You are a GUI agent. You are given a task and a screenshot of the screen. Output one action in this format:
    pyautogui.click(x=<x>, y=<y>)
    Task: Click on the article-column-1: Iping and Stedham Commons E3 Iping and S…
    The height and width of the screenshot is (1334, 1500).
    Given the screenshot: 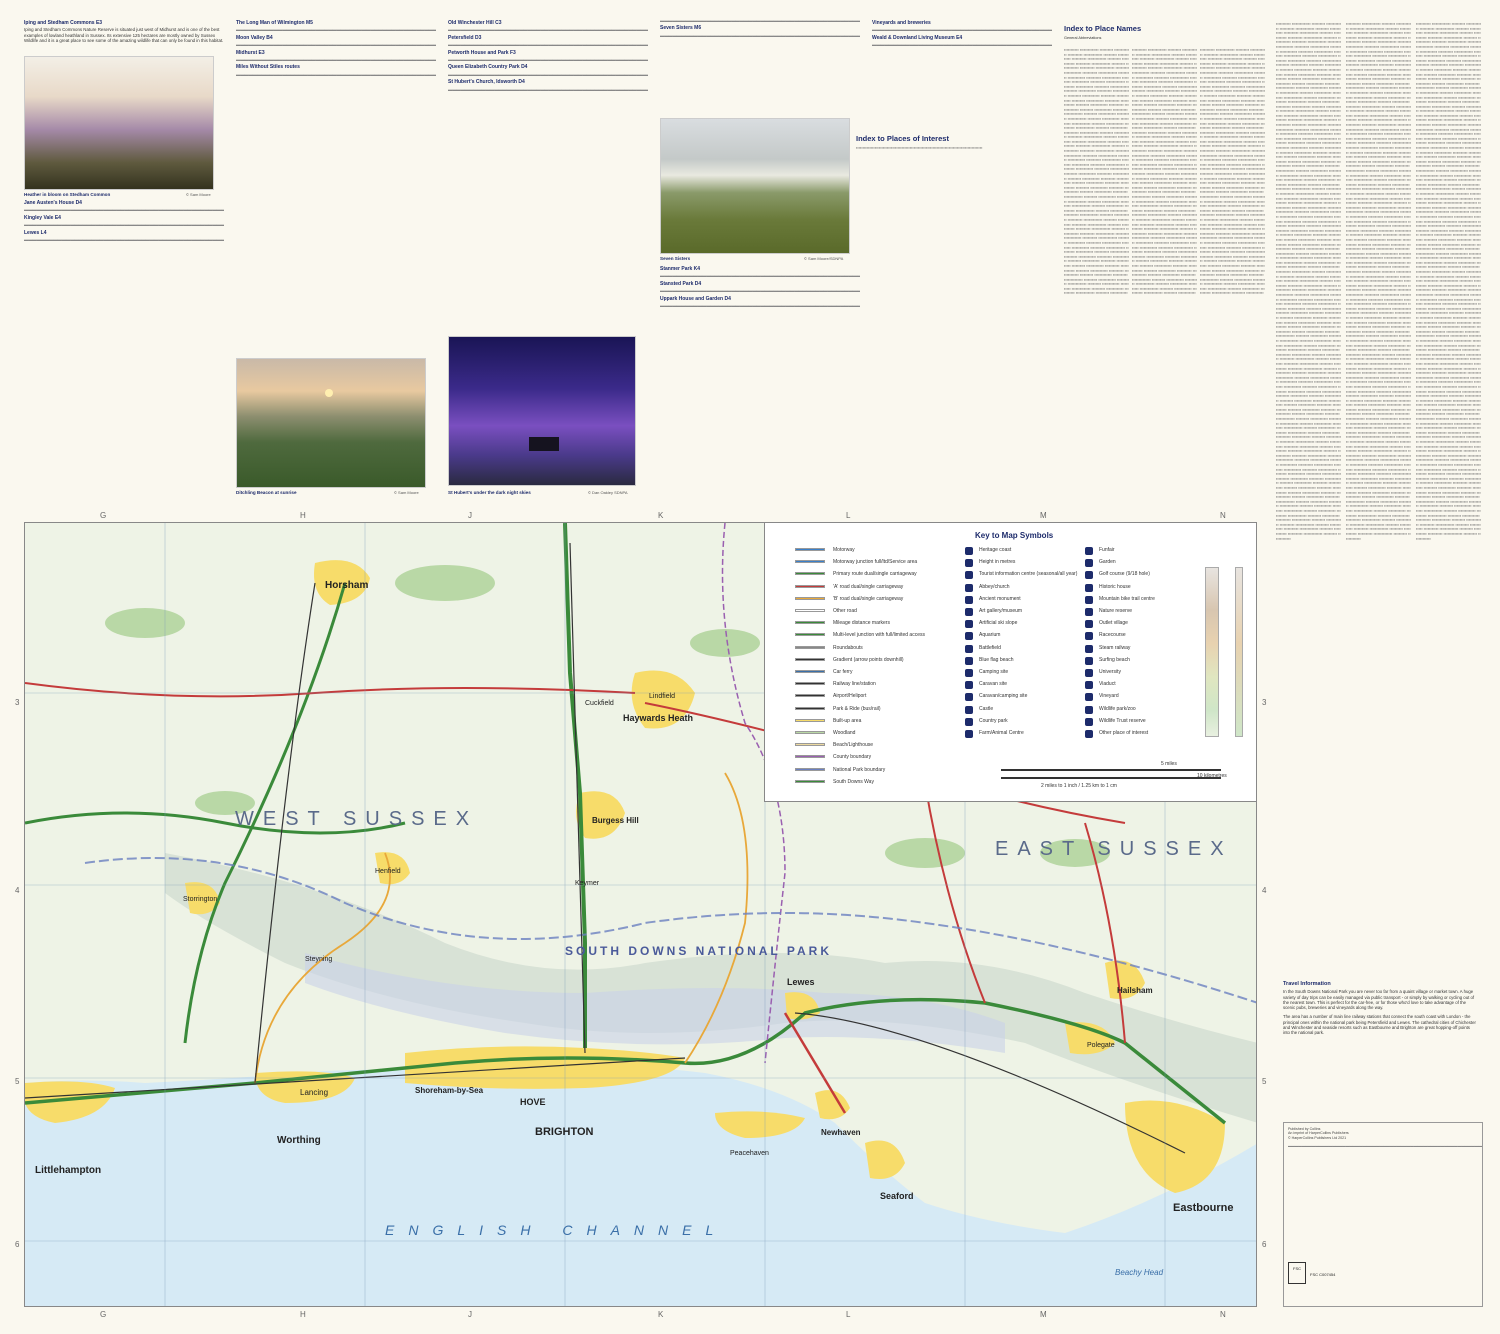 What is the action you would take?
    pyautogui.click(x=124, y=32)
    